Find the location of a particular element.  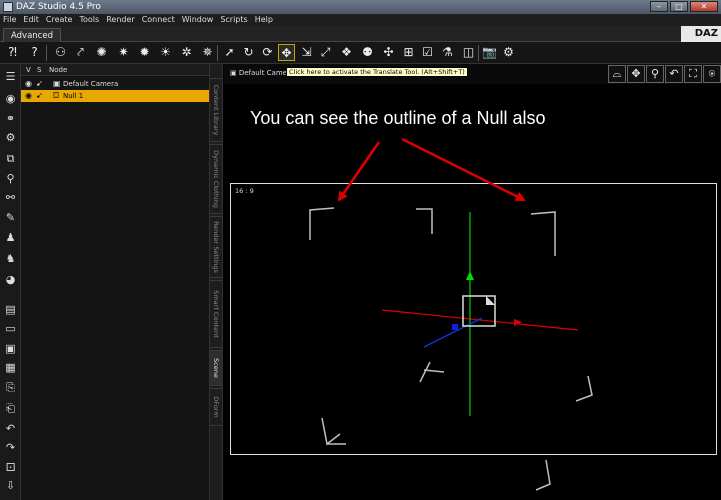

menu-window: Window is located at coordinates (198, 20).